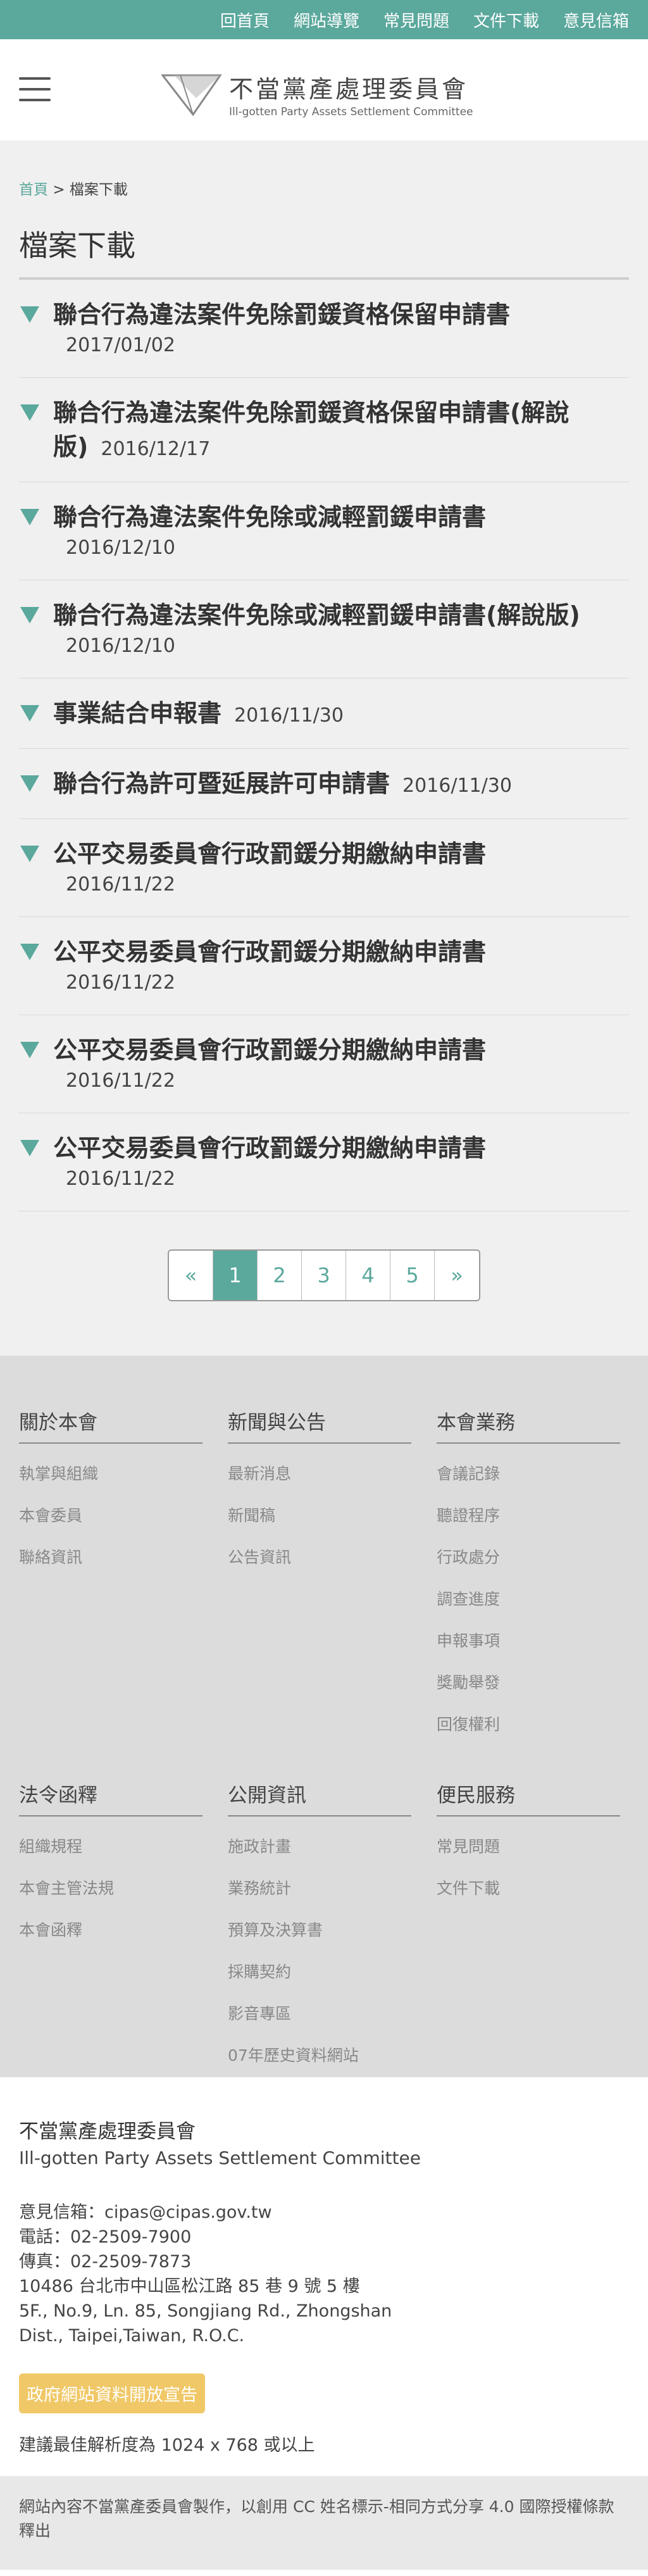  I want to click on document-name: 聯合行為違法案件免除罰鍰資格保留申請書, so click(281, 314).